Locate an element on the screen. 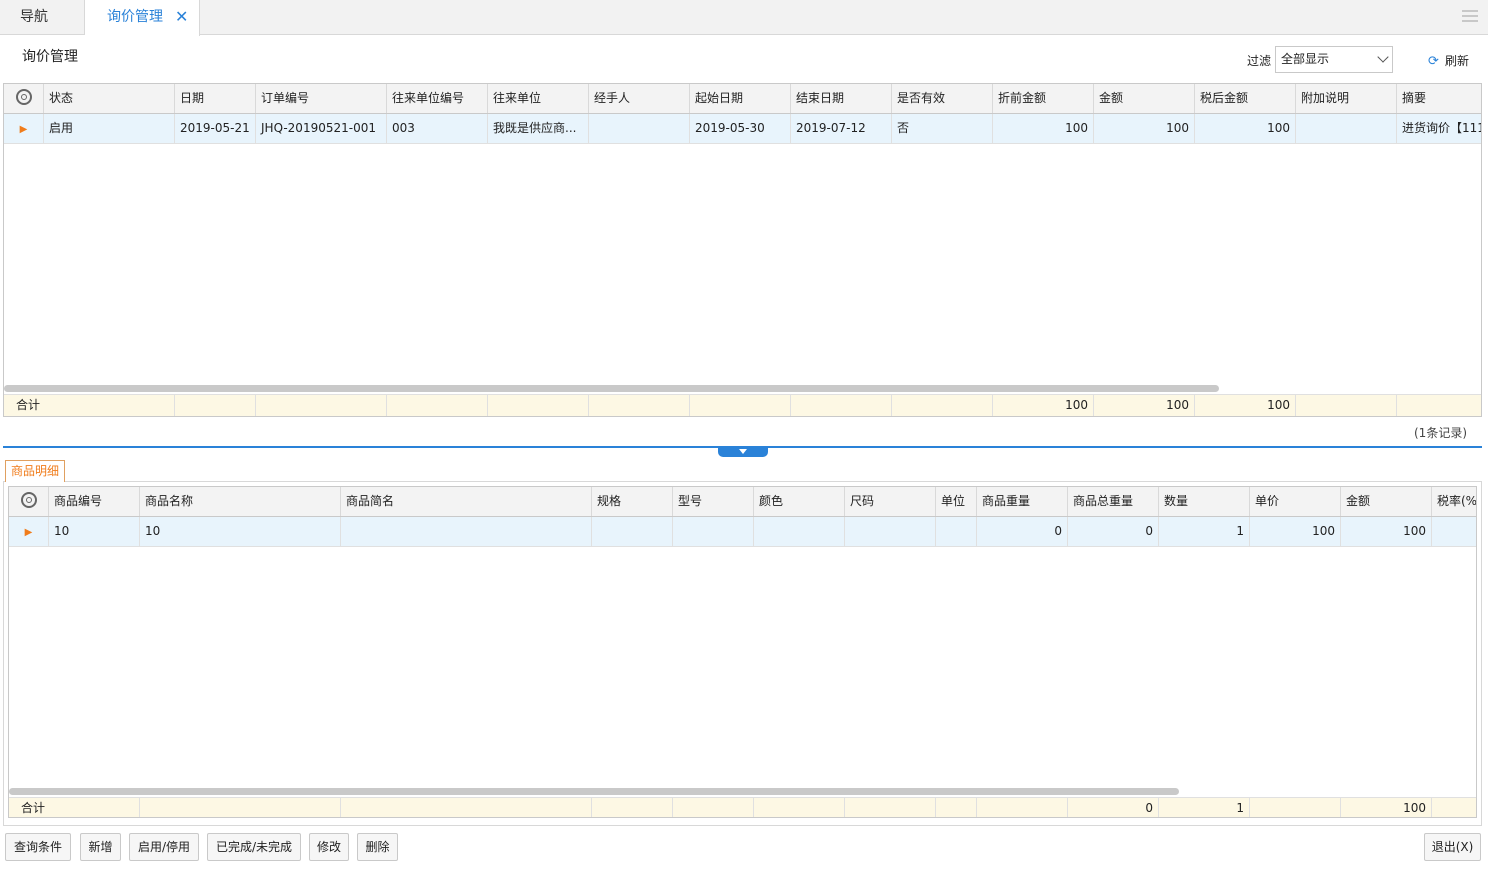 The height and width of the screenshot is (869, 1488). page-title: 询价管理 is located at coordinates (50, 57).